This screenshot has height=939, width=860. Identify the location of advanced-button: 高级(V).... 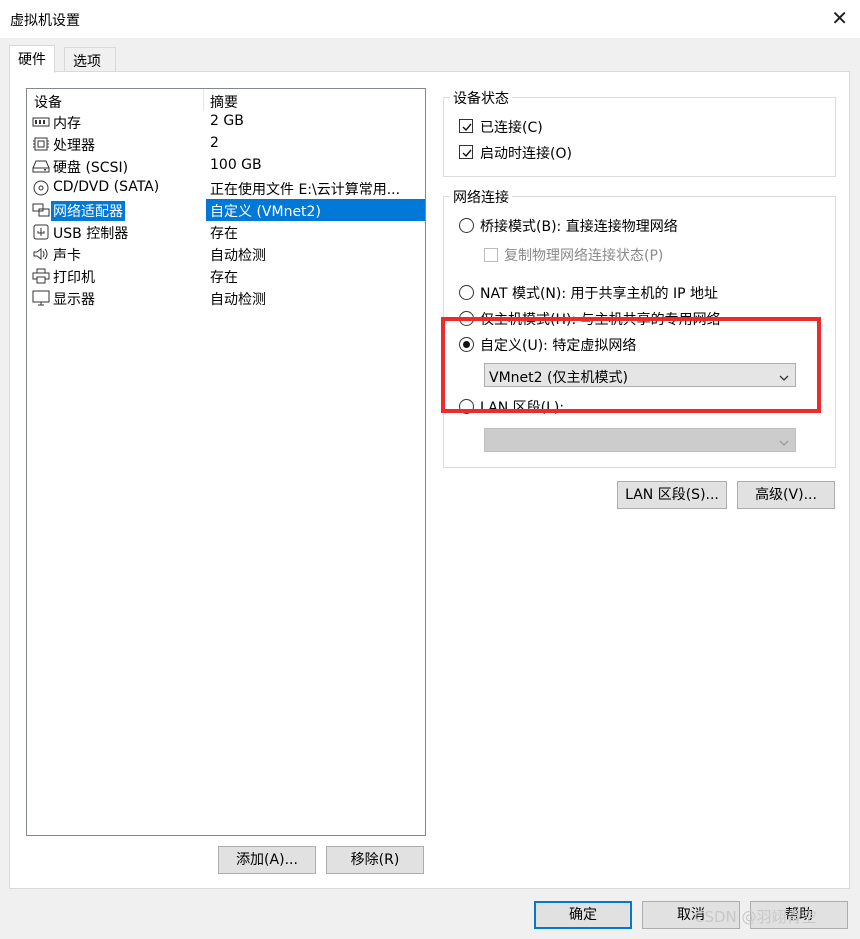
(786, 495).